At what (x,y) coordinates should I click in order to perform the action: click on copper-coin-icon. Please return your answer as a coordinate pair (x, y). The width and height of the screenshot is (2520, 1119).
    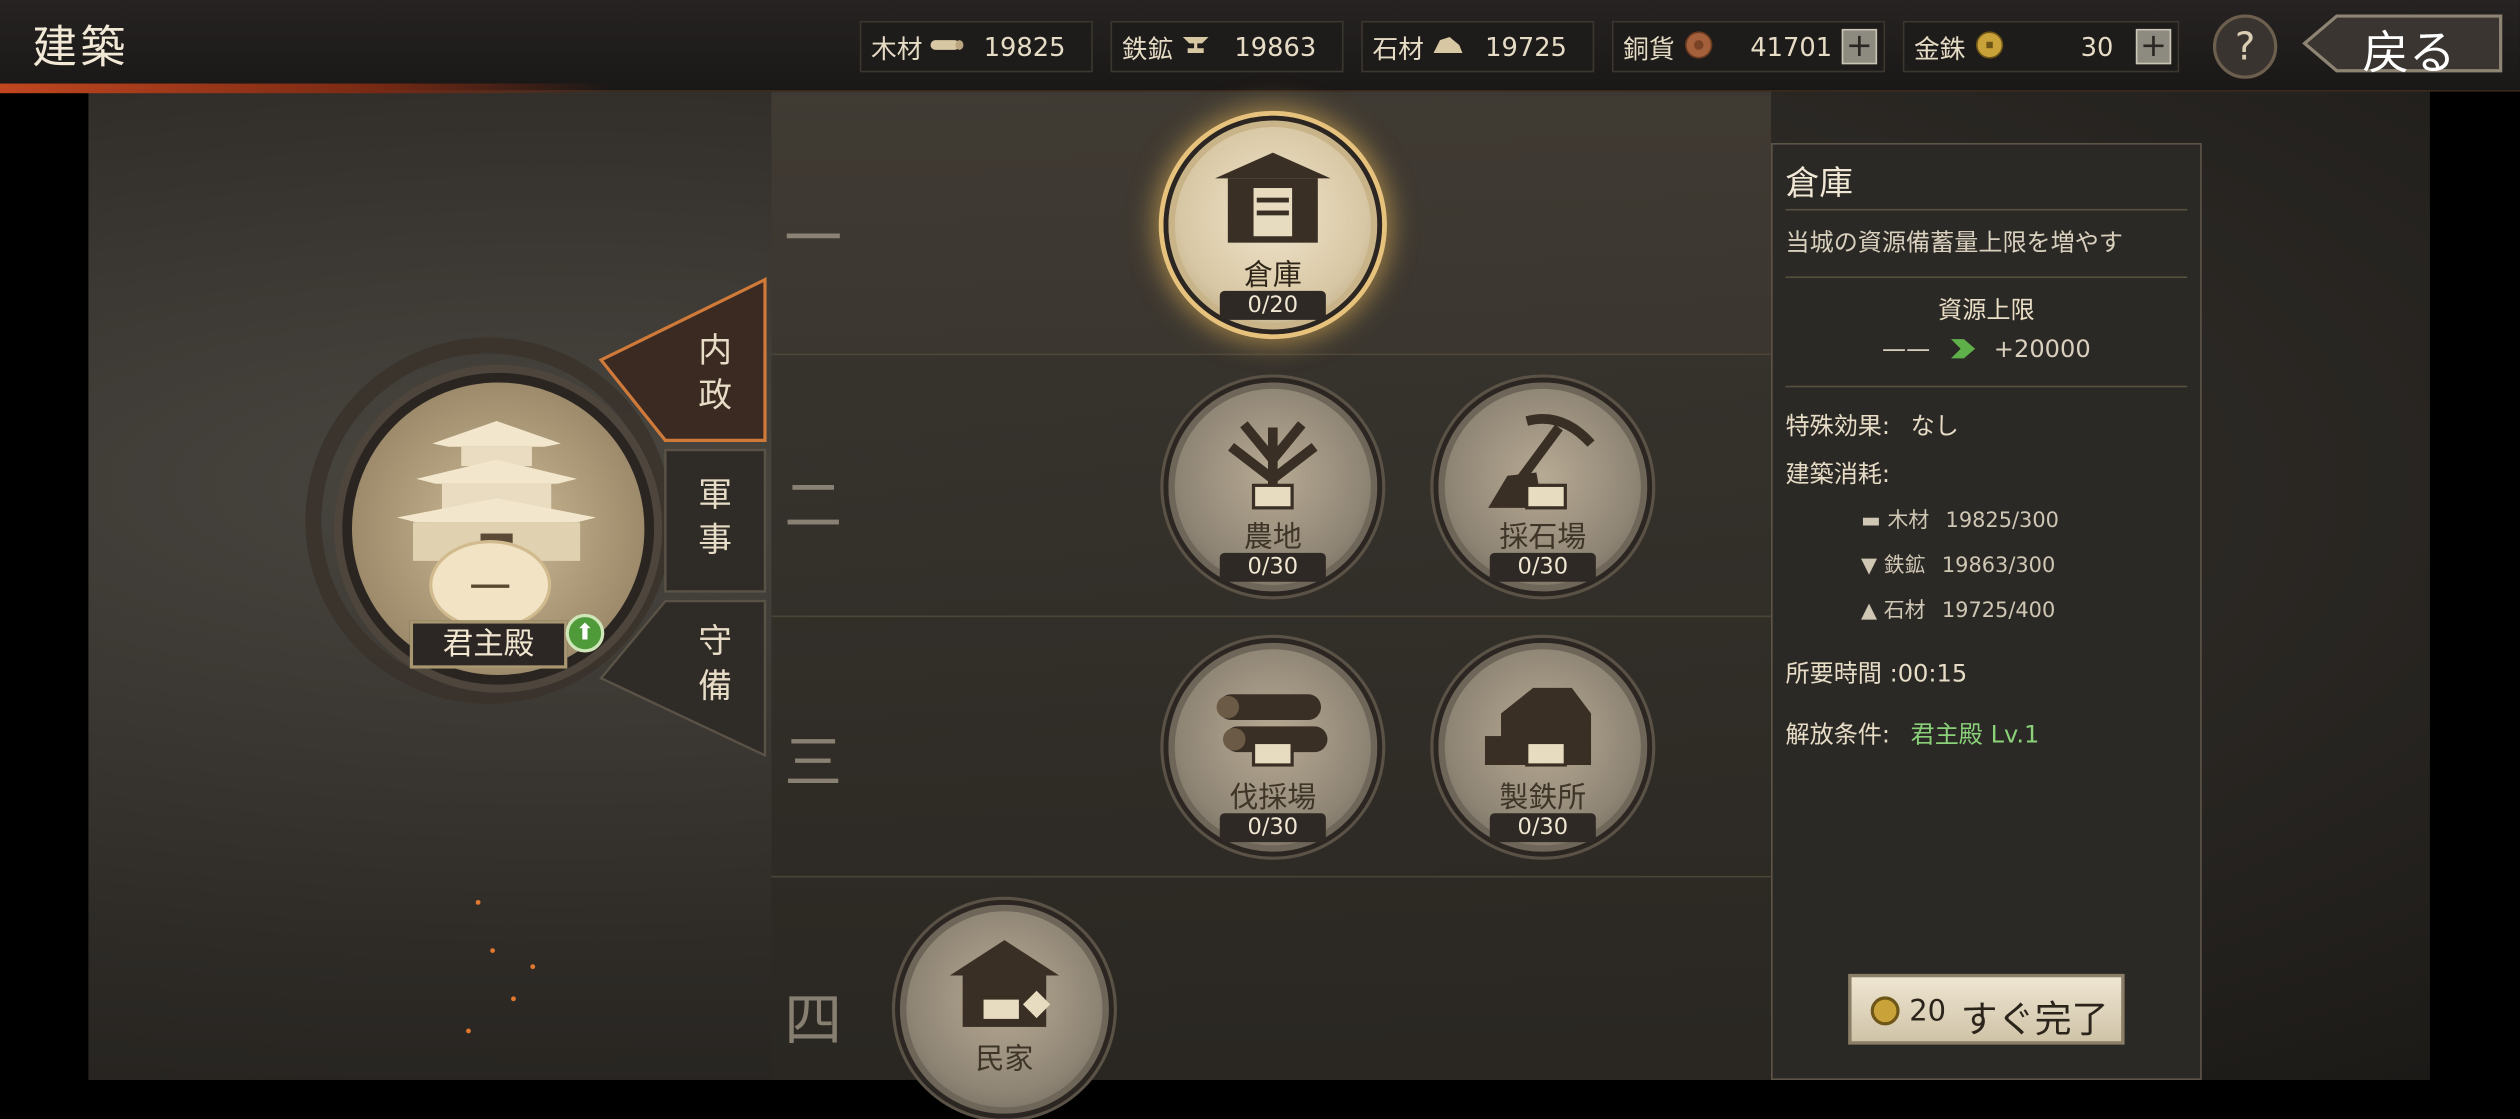
    Looking at the image, I should click on (1698, 47).